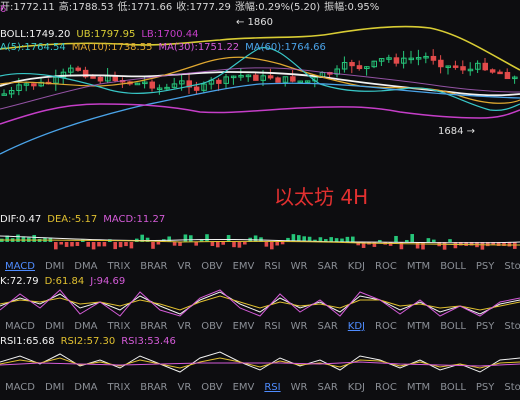  I want to click on boll-legend: BOLL:1749.20 UB:1797.95 LB:1700.44, so click(99, 35).